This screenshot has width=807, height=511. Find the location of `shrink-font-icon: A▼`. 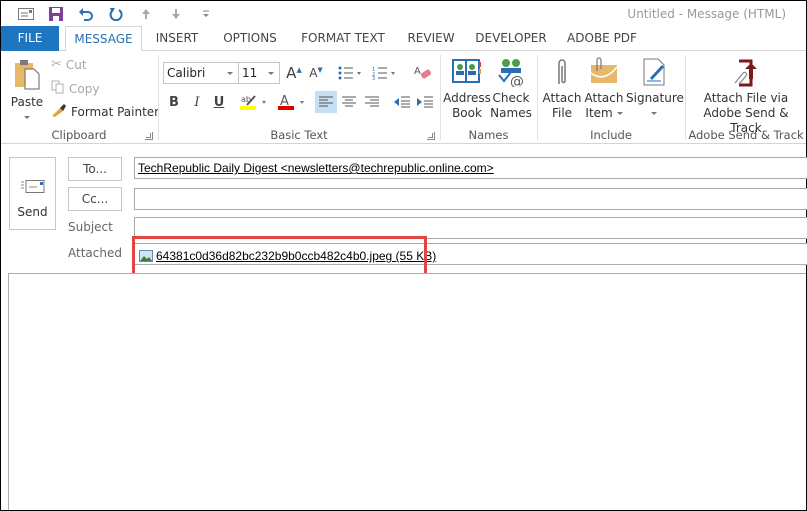

shrink-font-icon: A▼ is located at coordinates (316, 73).